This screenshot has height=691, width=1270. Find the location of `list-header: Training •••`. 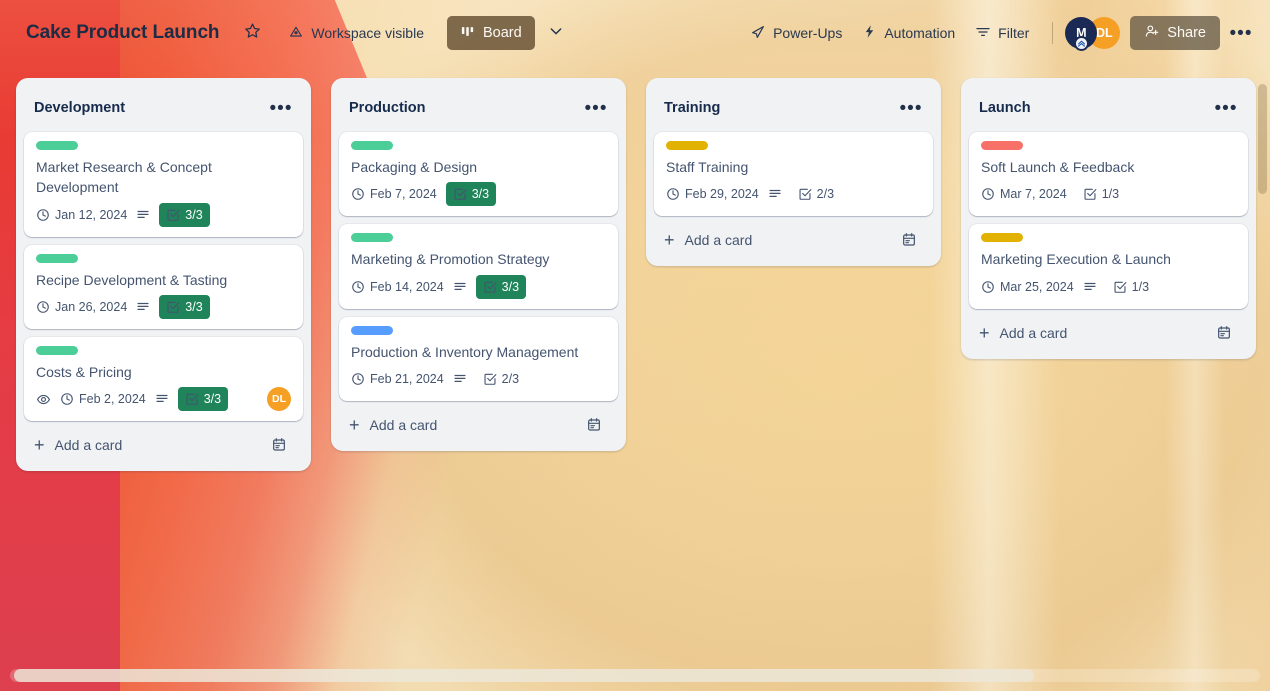

list-header: Training ••• is located at coordinates (793, 109).